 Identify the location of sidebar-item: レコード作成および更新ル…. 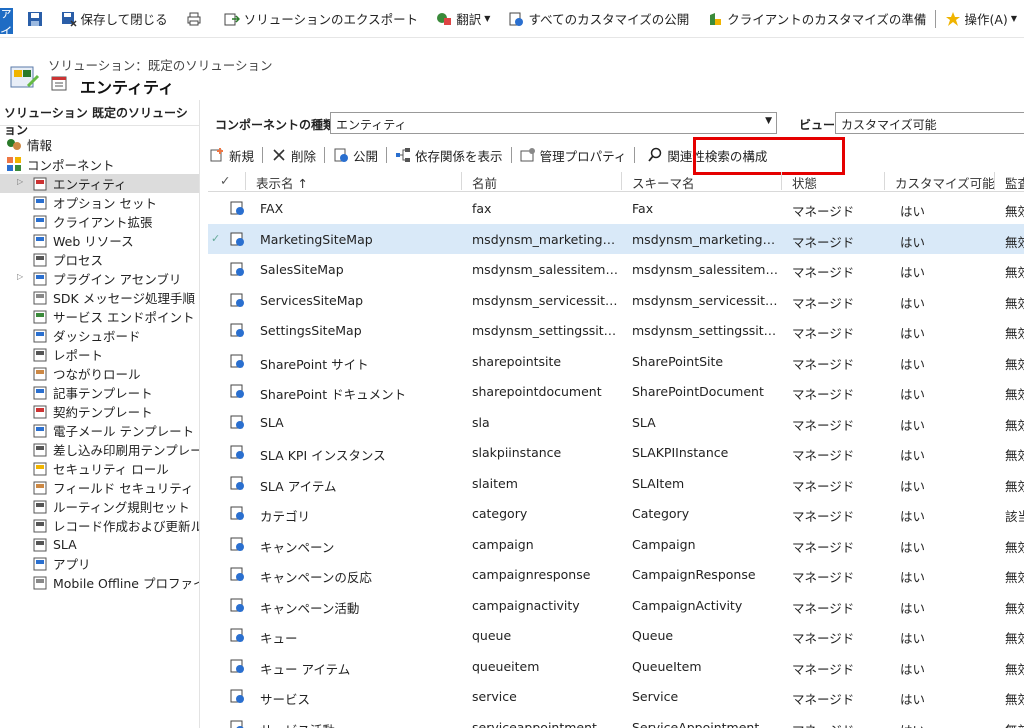
(99, 525).